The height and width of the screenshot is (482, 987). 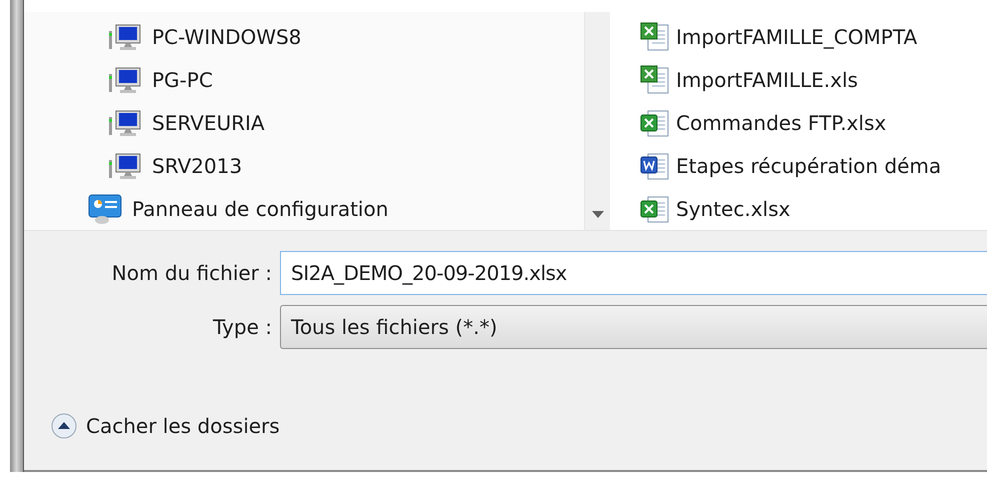 I want to click on file-item: ImportFAMILLE_COMPTA, so click(x=779, y=37).